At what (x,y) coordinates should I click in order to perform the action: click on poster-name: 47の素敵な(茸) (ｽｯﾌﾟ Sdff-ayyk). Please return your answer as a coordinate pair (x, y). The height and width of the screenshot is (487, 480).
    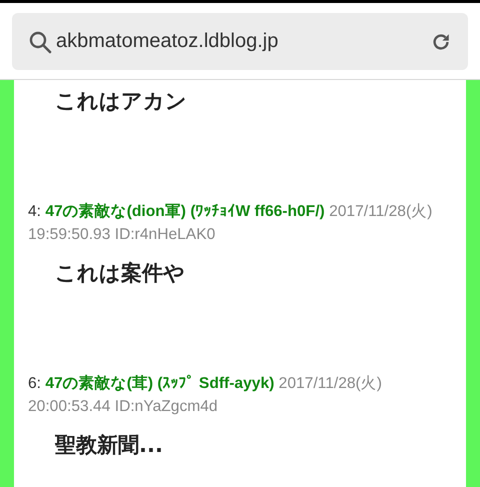
    Looking at the image, I should click on (160, 383).